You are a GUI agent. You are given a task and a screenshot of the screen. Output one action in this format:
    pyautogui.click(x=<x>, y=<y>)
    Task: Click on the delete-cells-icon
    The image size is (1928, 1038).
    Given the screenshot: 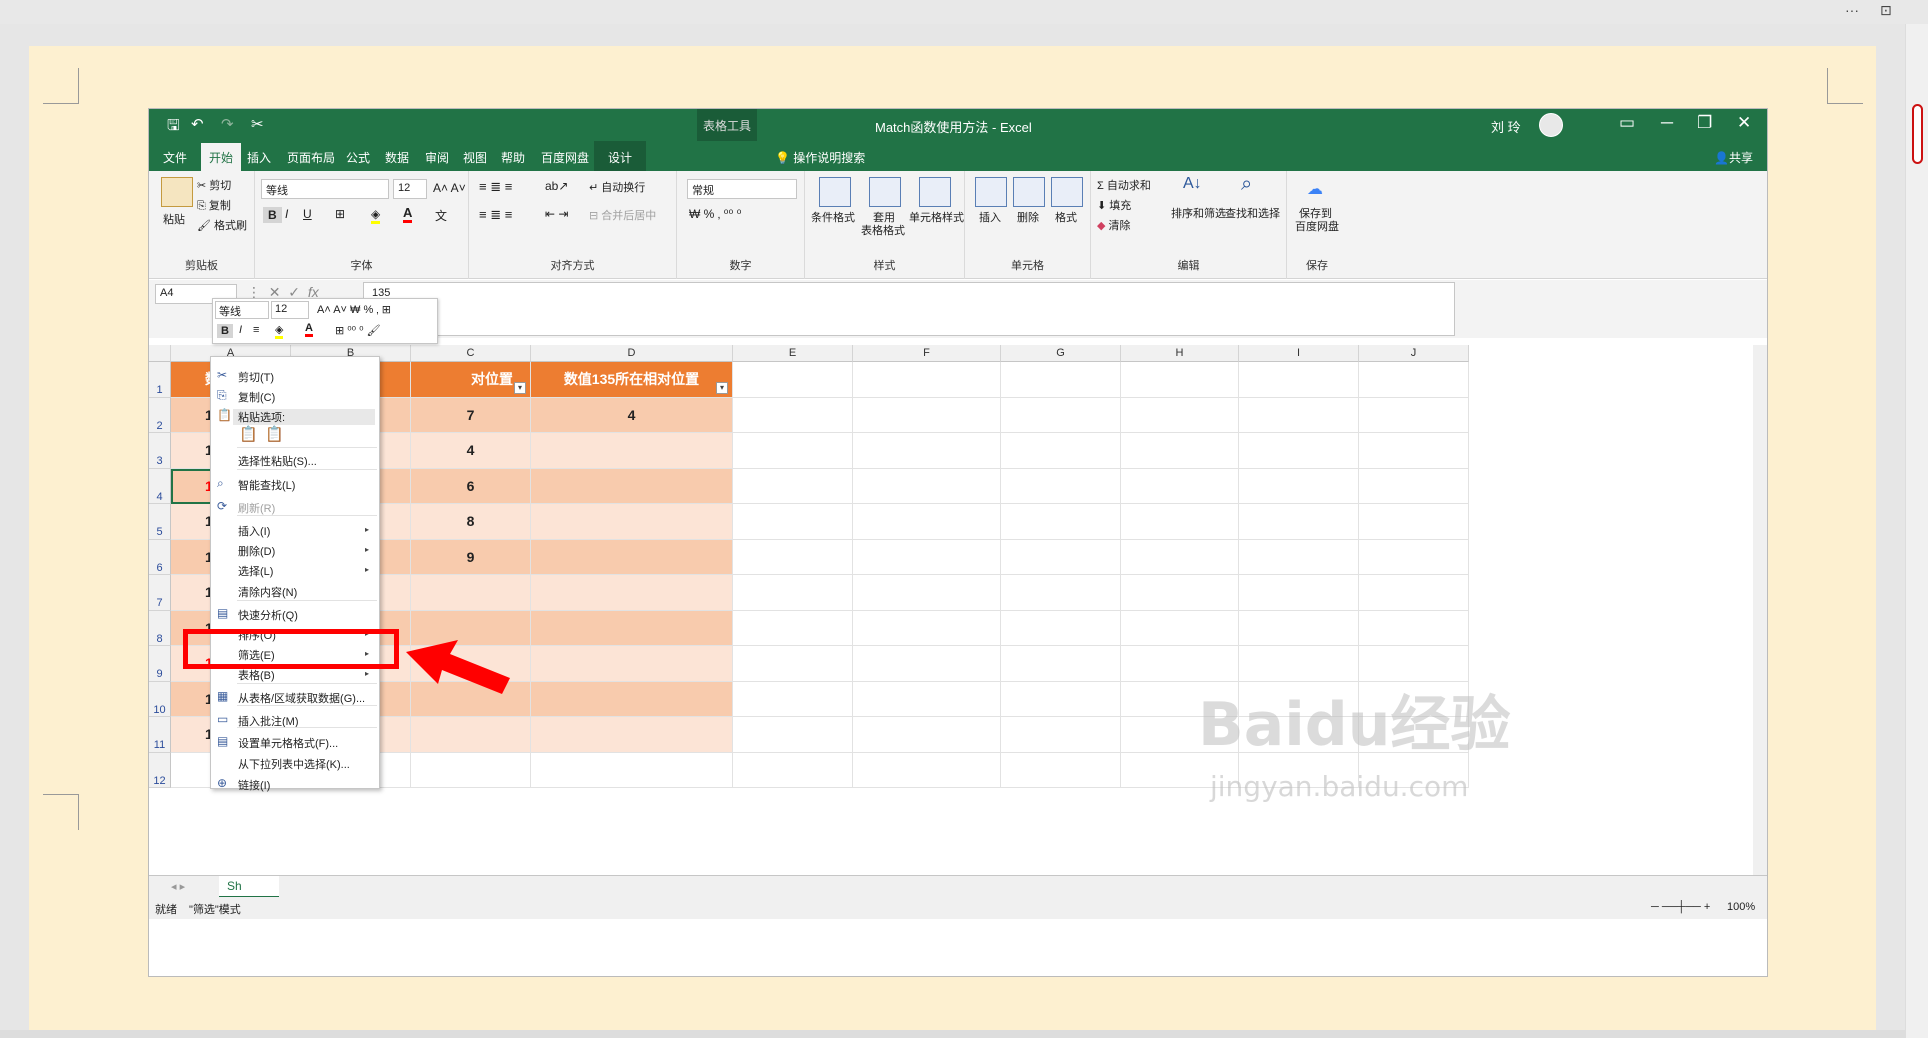 What is the action you would take?
    pyautogui.click(x=1029, y=192)
    